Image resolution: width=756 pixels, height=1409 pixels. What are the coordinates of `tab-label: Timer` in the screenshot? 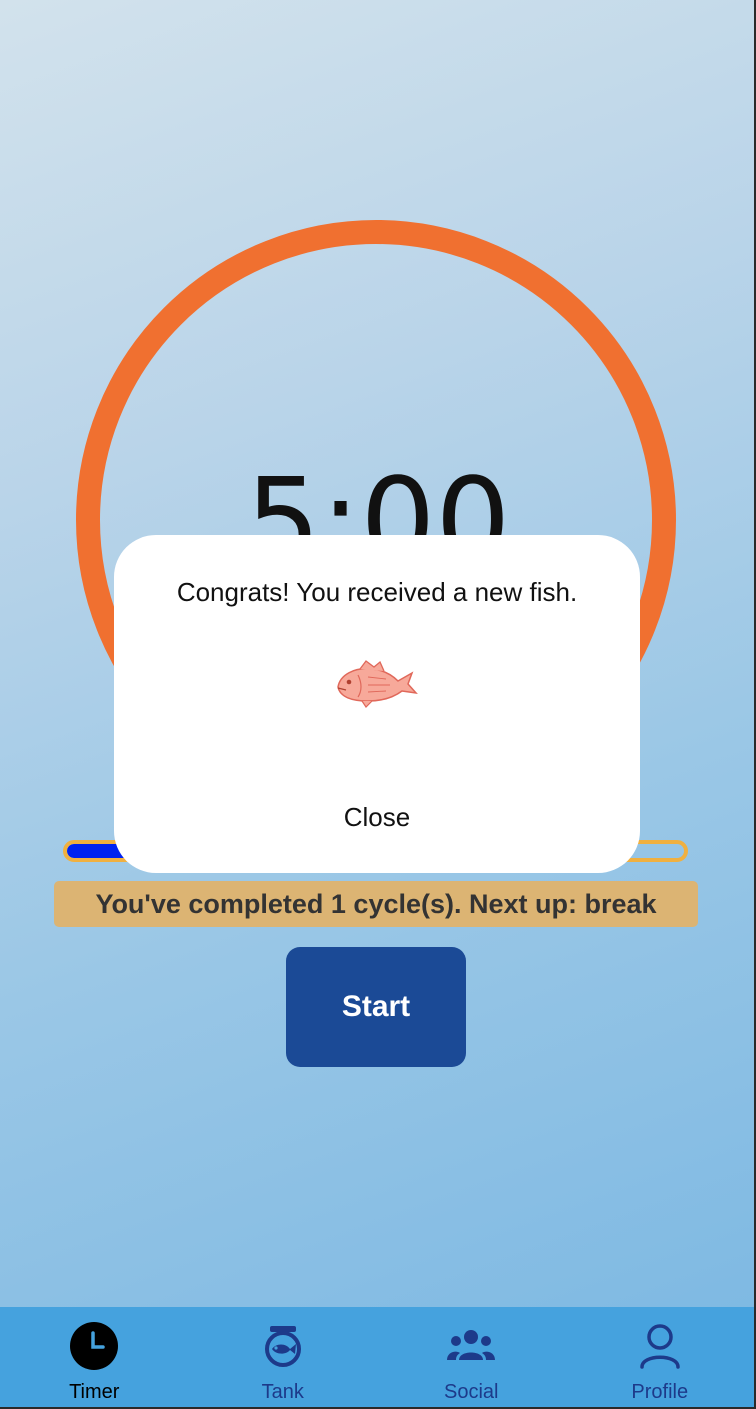 It's located at (94, 1392).